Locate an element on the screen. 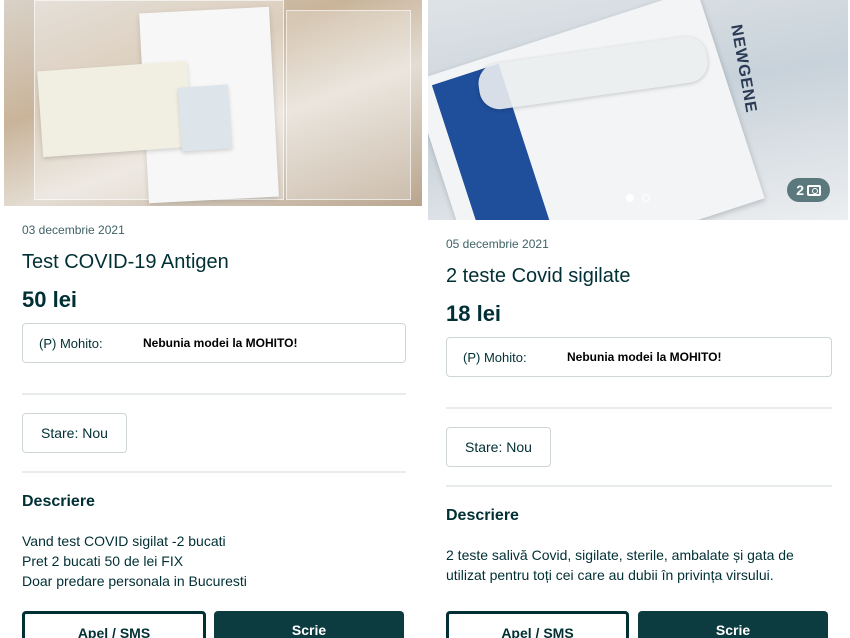 This screenshot has width=850, height=638. listing-price: 18 lei is located at coordinates (474, 313).